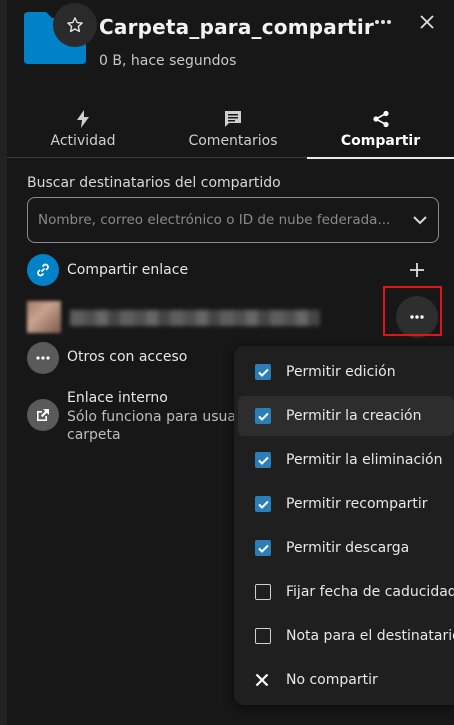 The height and width of the screenshot is (725, 454). Describe the element at coordinates (380, 129) in the screenshot. I see `tab-compartir: Compartir` at that location.